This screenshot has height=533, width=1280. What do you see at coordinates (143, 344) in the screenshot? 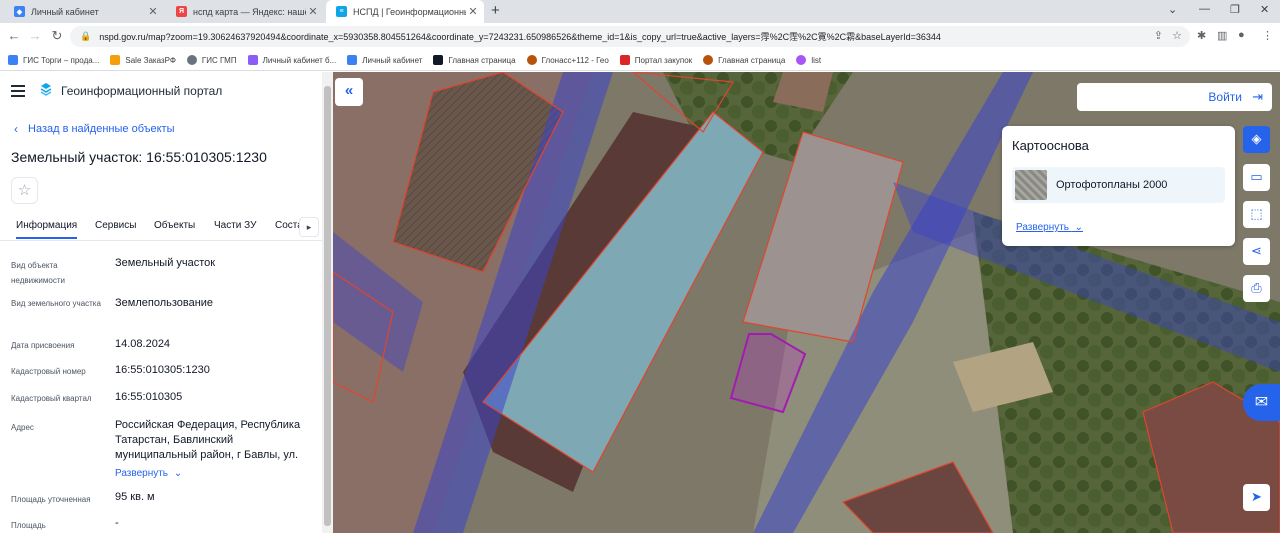
I see `field-value: 14.08.2024` at bounding box center [143, 344].